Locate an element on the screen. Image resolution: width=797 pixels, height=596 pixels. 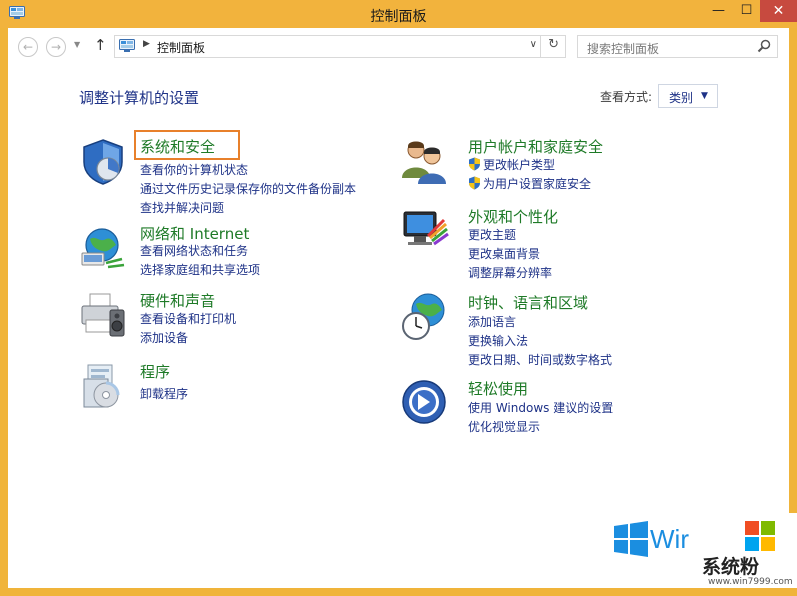
view-by-select: 类别 ▼ is located at coordinates (688, 96).